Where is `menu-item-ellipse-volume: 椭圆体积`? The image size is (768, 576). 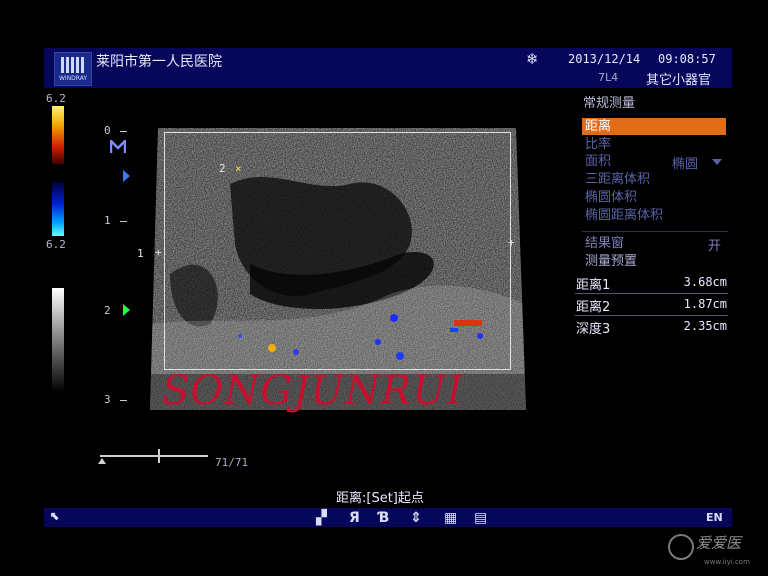
menu-item-ellipse-volume: 椭圆体积 is located at coordinates (655, 197).